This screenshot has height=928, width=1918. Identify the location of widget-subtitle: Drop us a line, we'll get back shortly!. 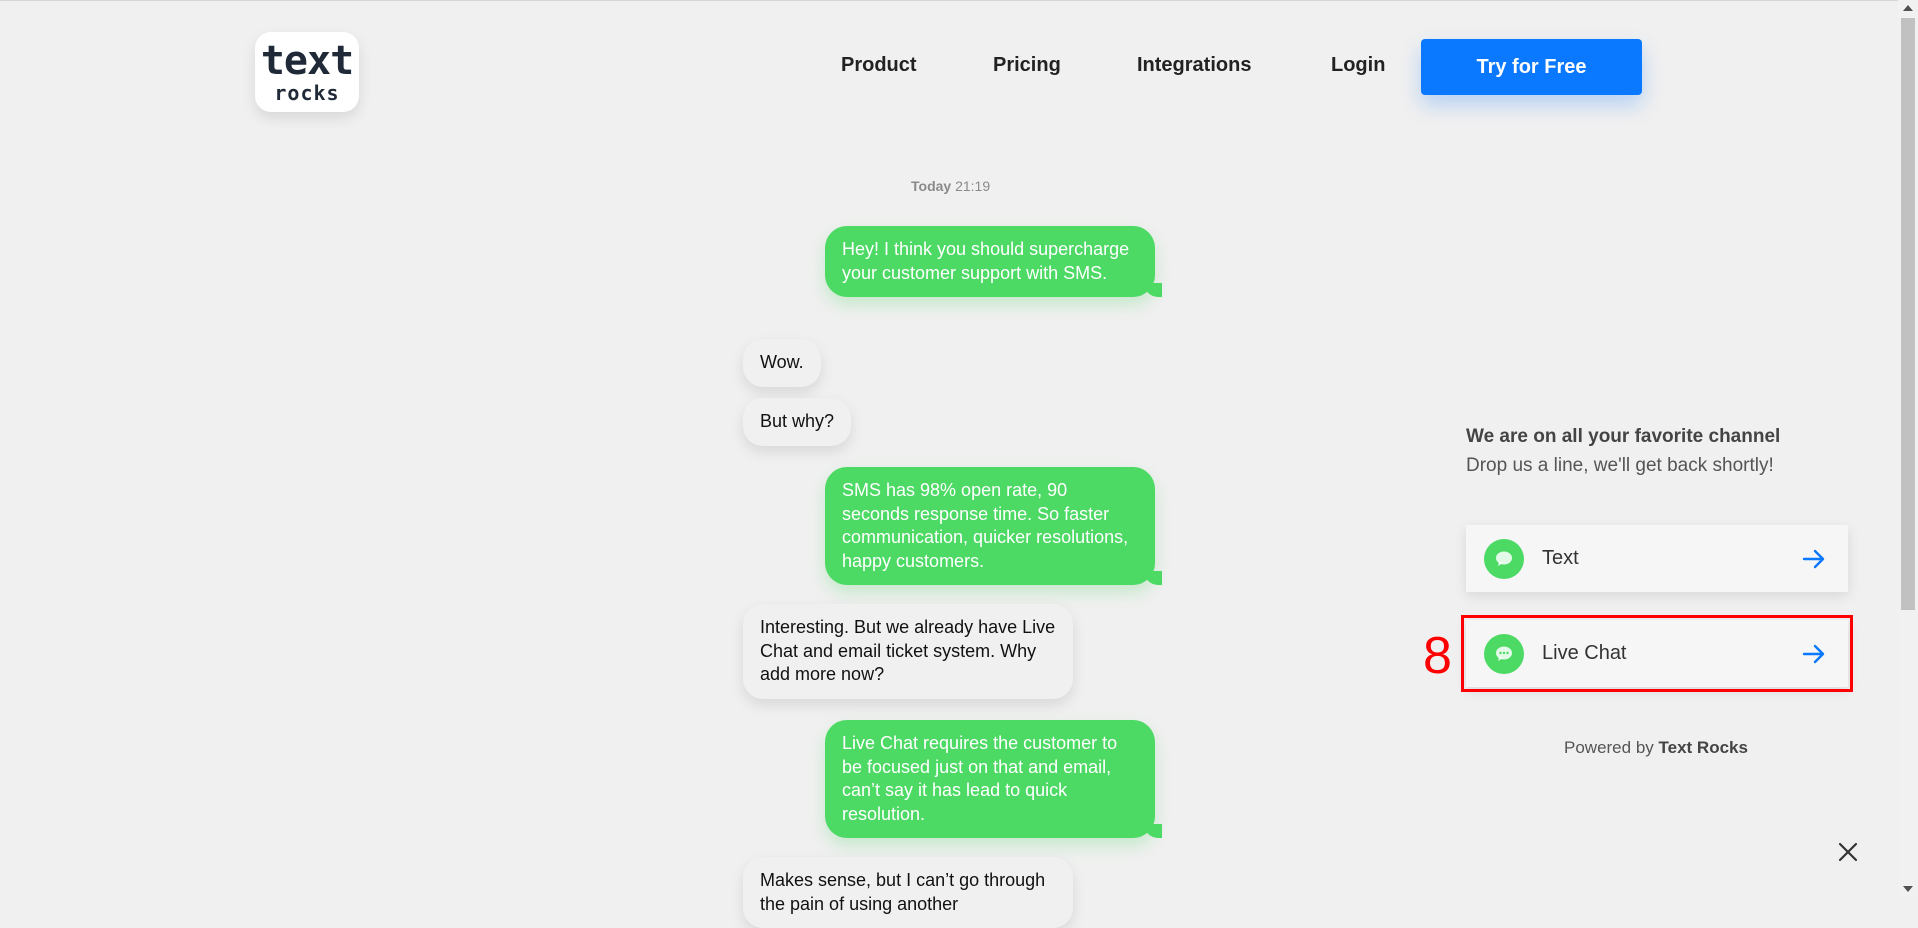
(1620, 465).